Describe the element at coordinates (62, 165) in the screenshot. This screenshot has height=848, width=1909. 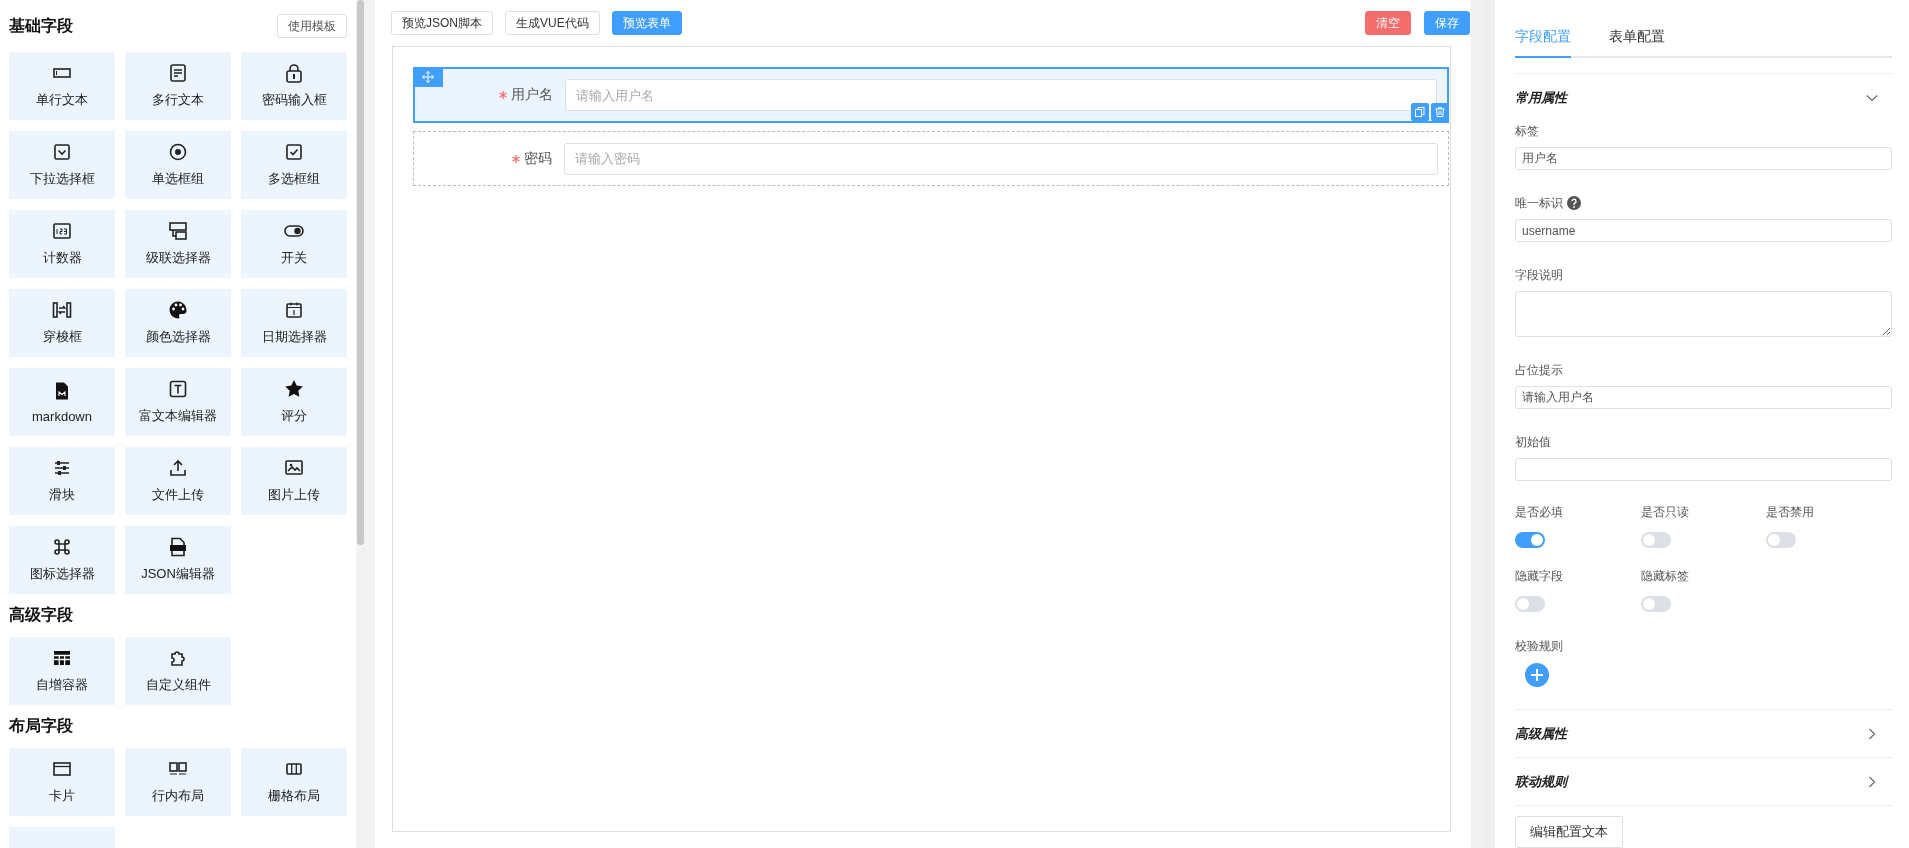
I see `component-tile: 下拉选择框` at that location.